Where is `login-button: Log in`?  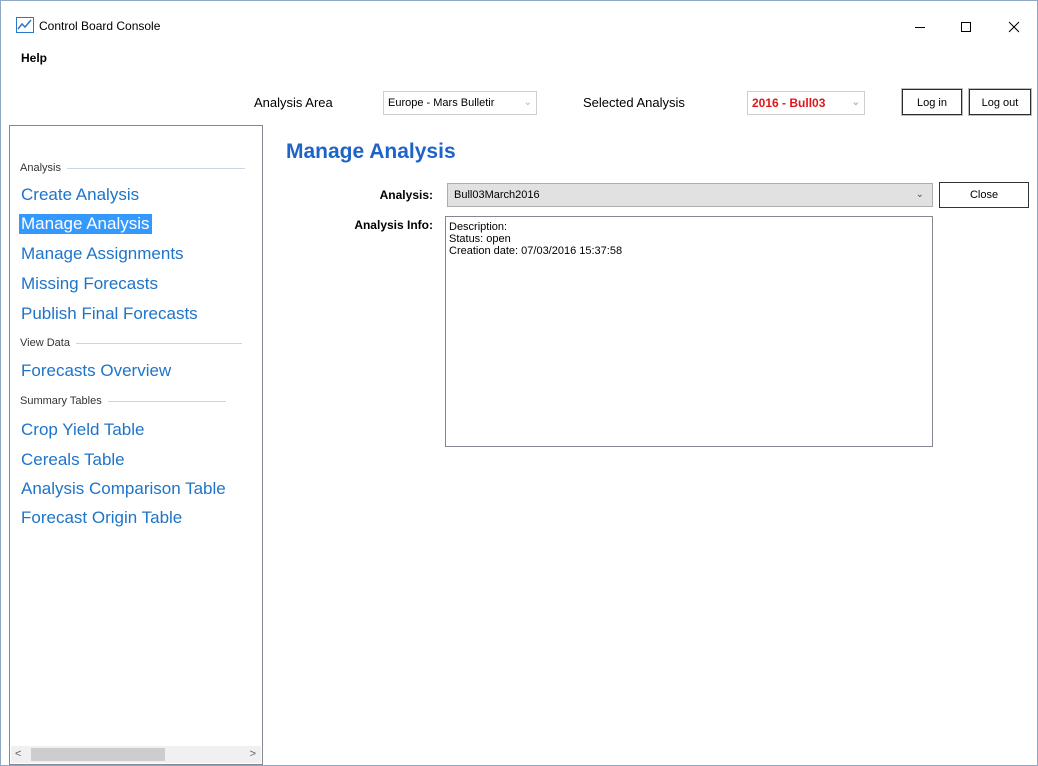
login-button: Log in is located at coordinates (932, 102).